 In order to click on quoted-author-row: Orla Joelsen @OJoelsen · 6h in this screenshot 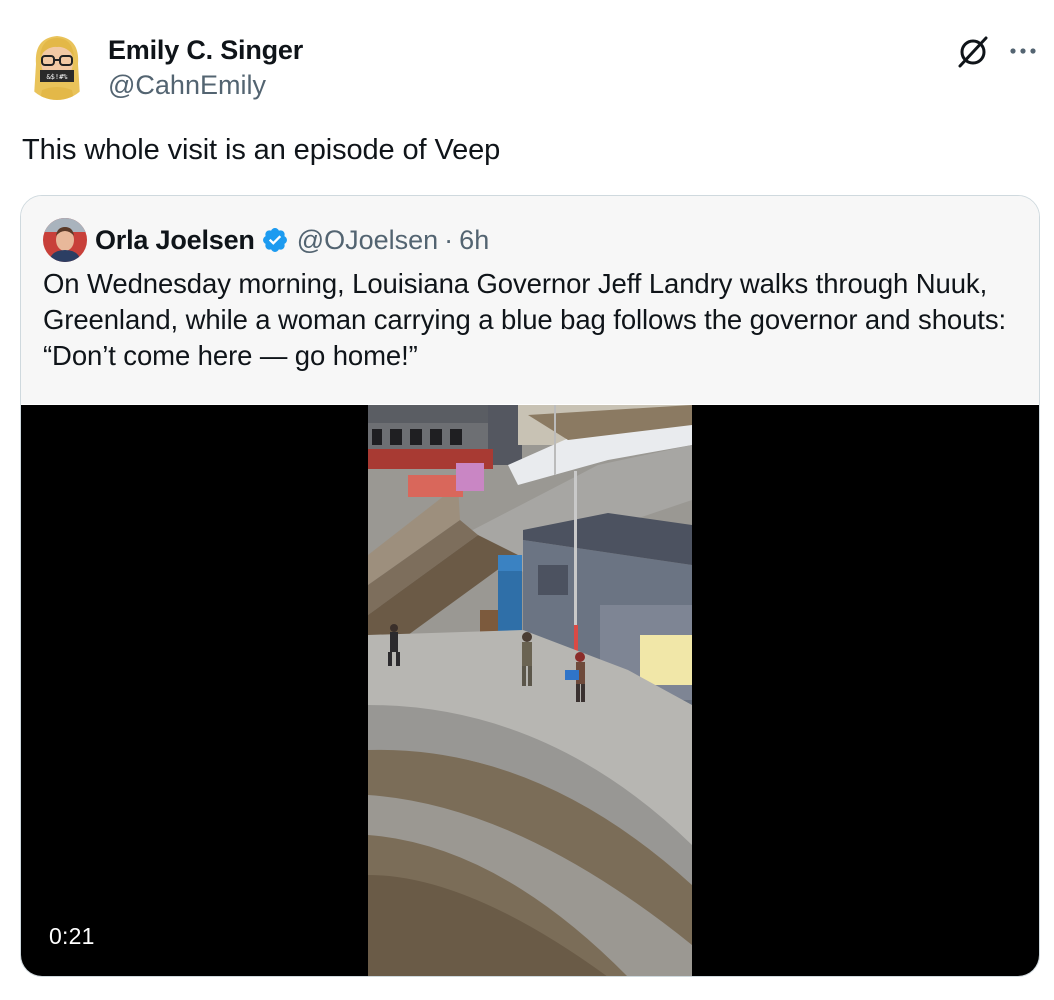, I will do `click(292, 240)`.